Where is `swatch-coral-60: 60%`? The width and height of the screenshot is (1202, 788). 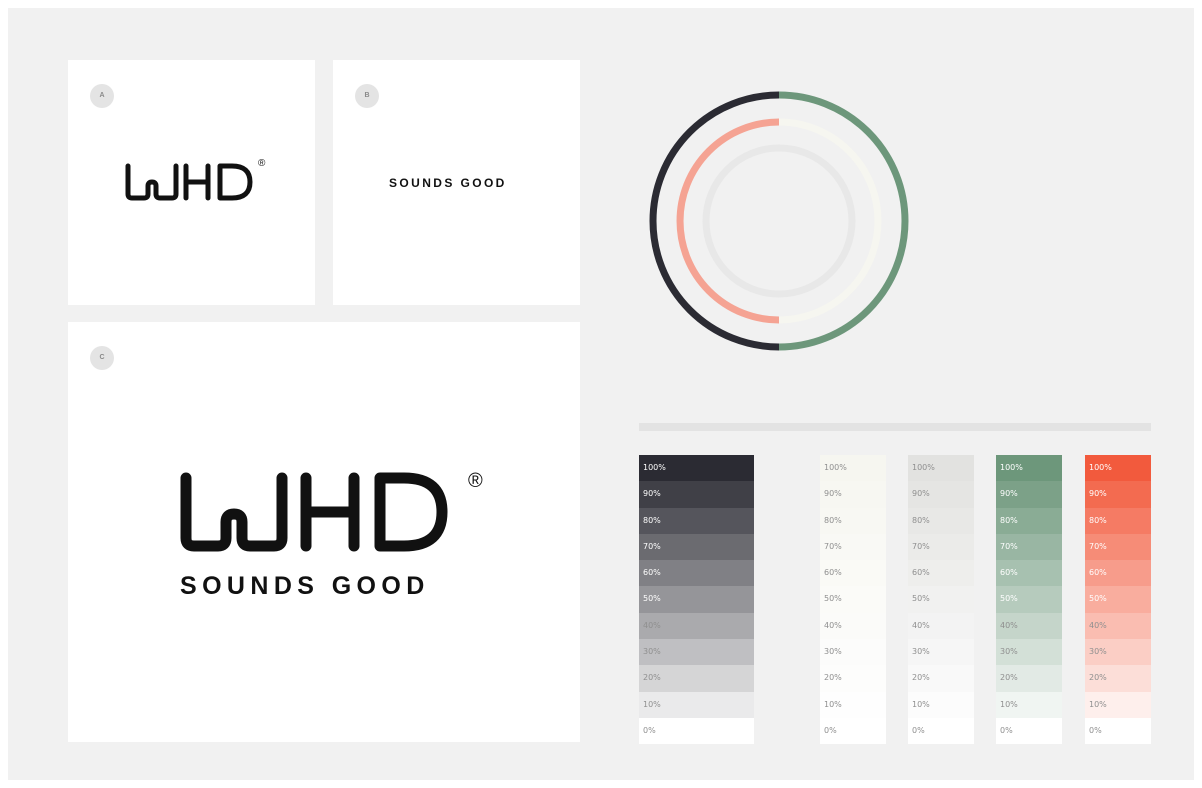
swatch-coral-60: 60% is located at coordinates (1118, 573).